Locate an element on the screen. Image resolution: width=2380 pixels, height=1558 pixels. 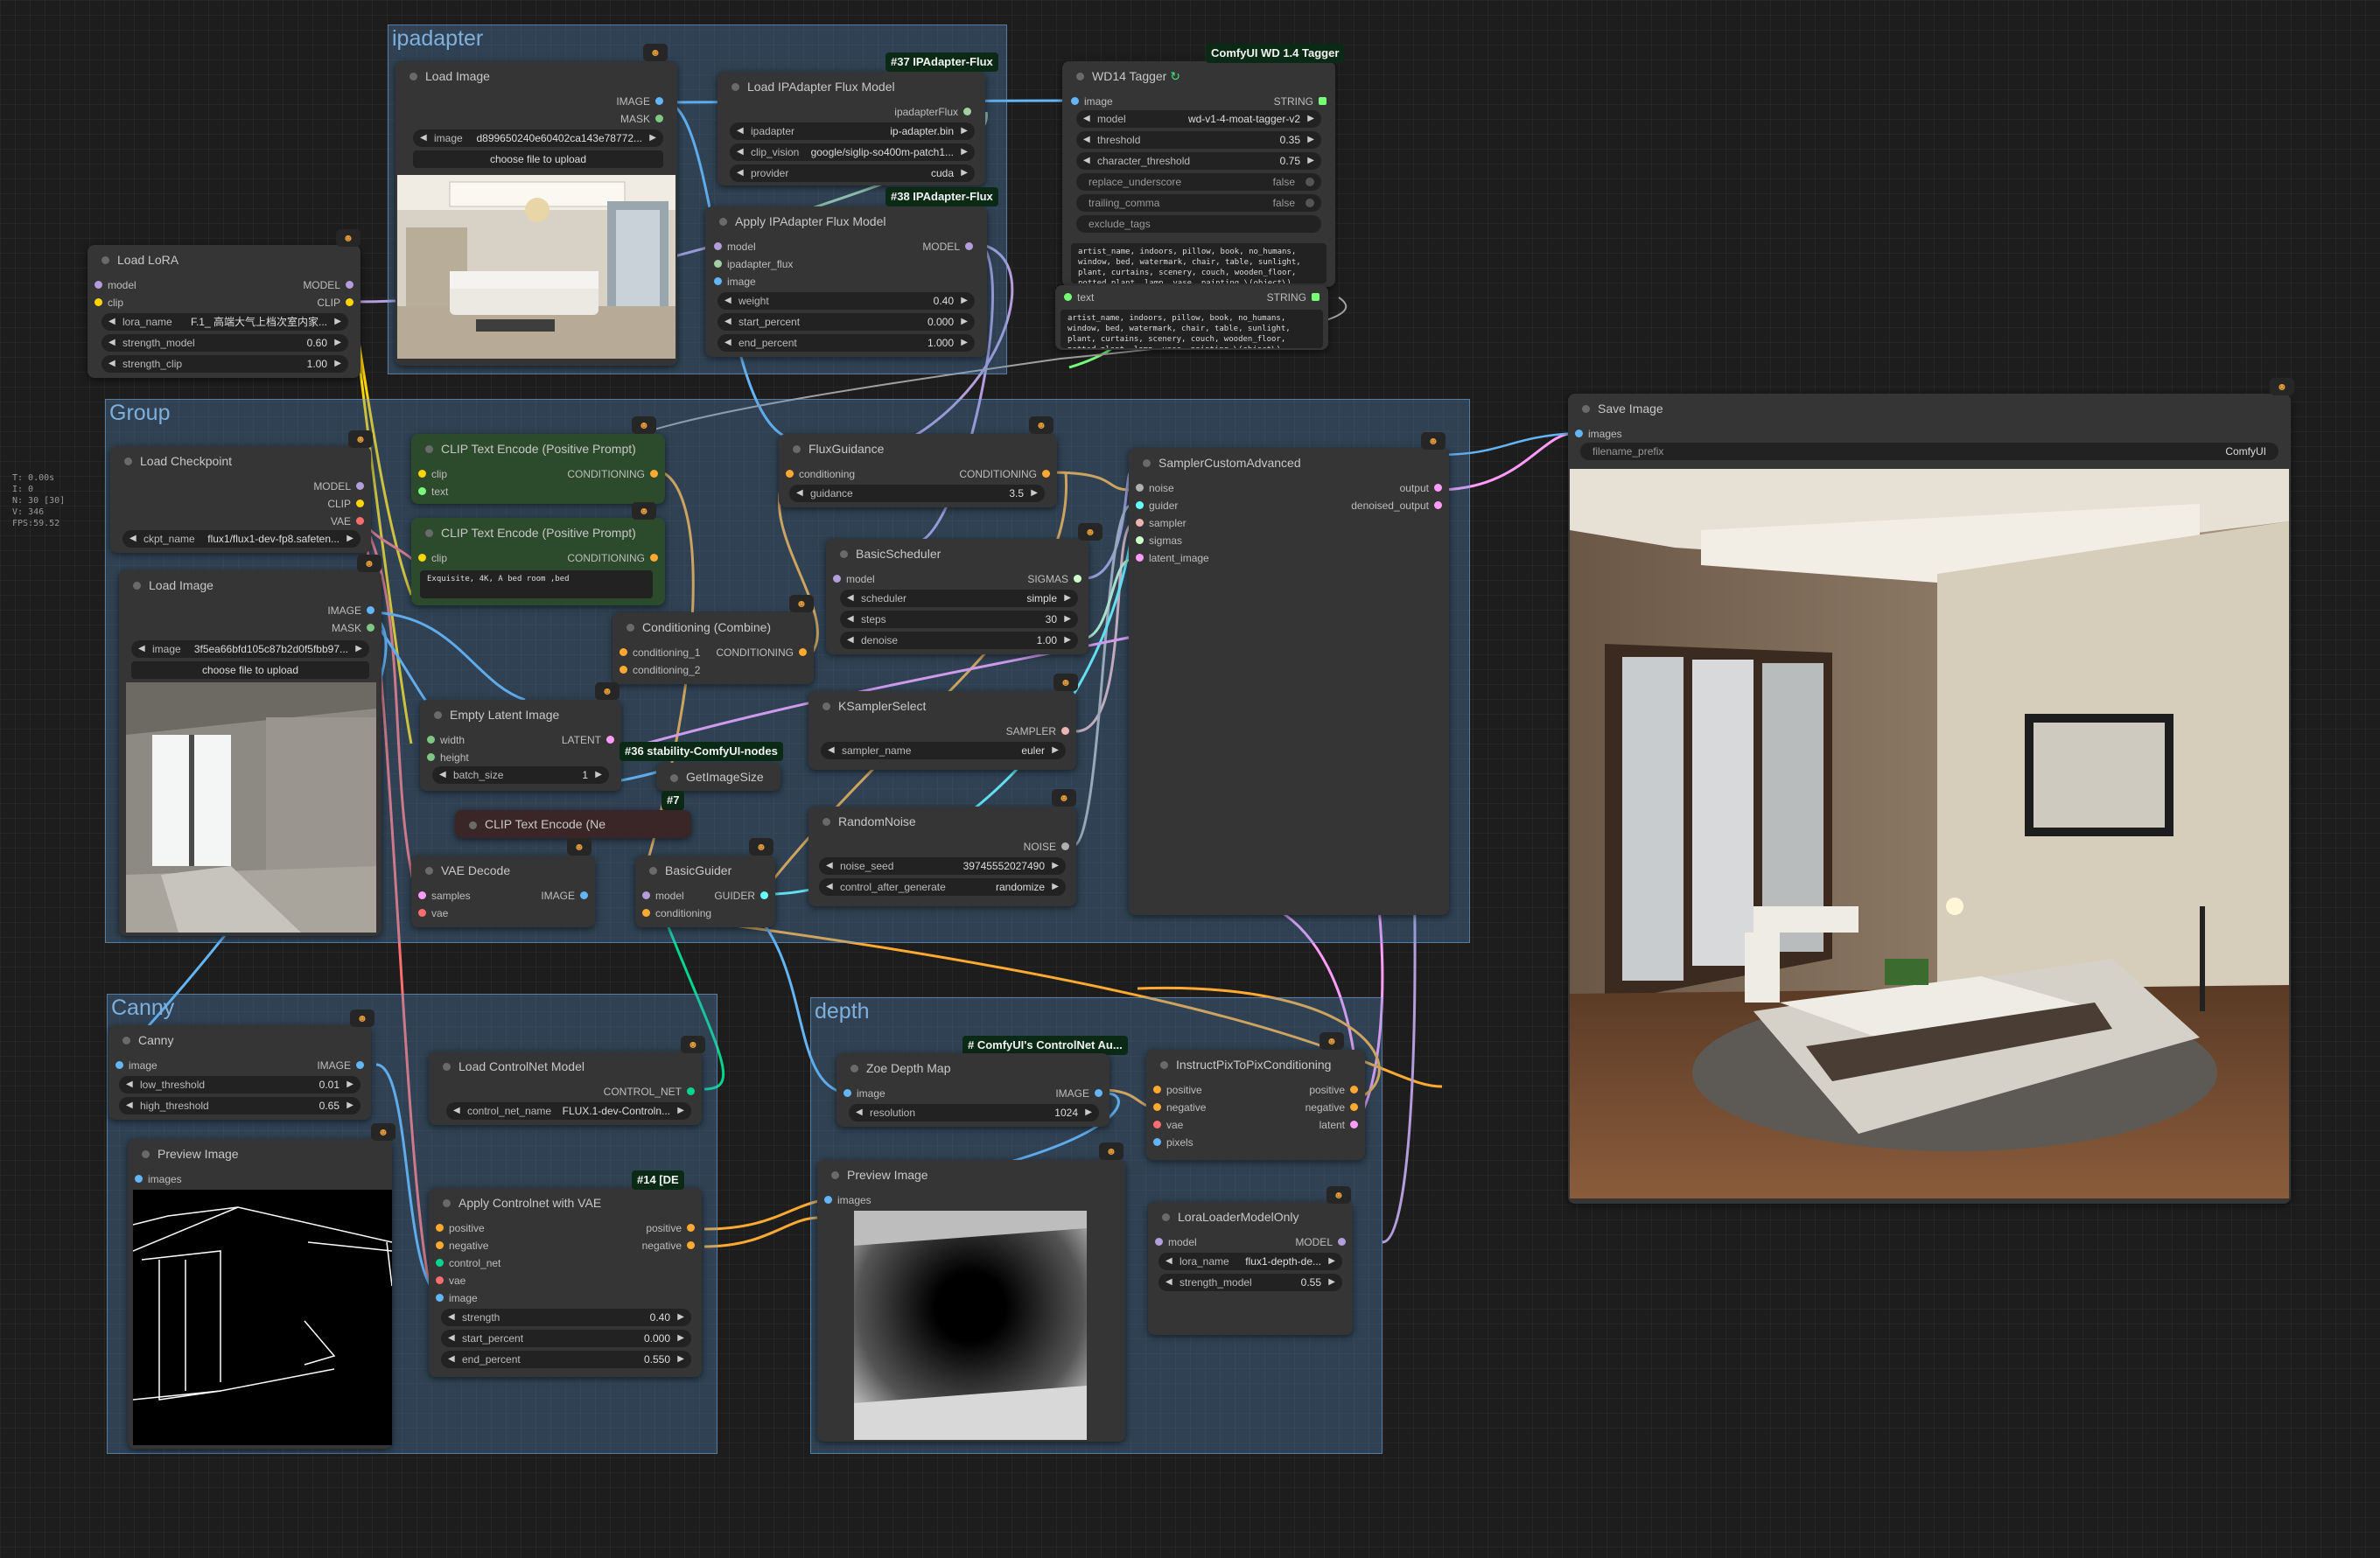
strength-model-slider: strength_model 0.55 is located at coordinates (1250, 1283).